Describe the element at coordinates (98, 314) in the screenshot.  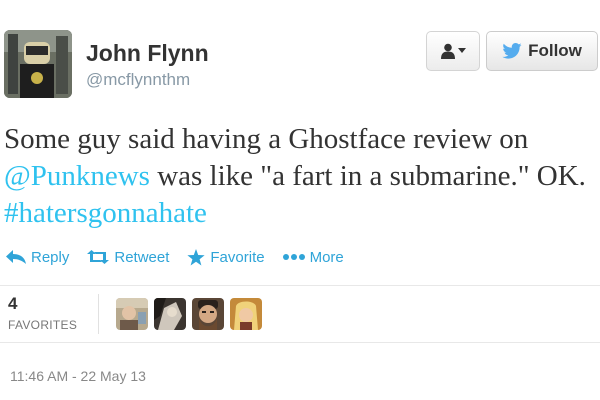
I see `stats-divider` at that location.